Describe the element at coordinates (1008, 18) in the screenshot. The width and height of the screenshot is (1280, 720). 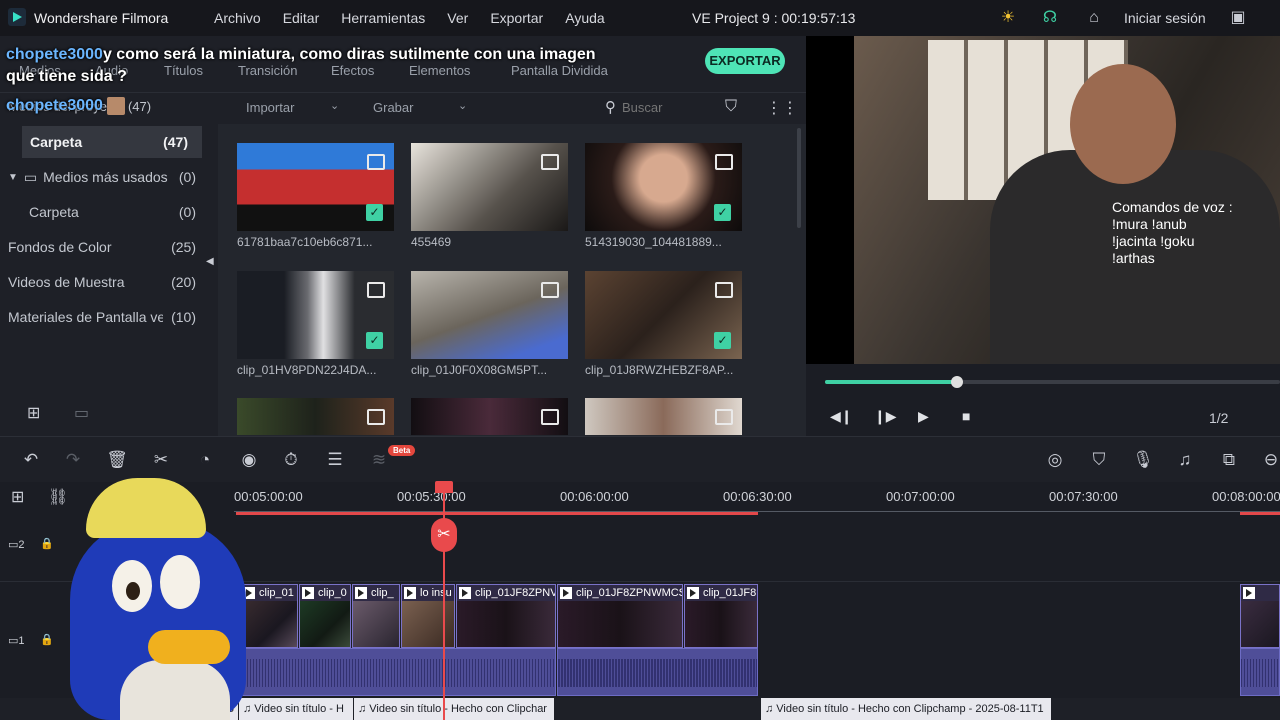
I see `bulb-icon: ☀` at that location.